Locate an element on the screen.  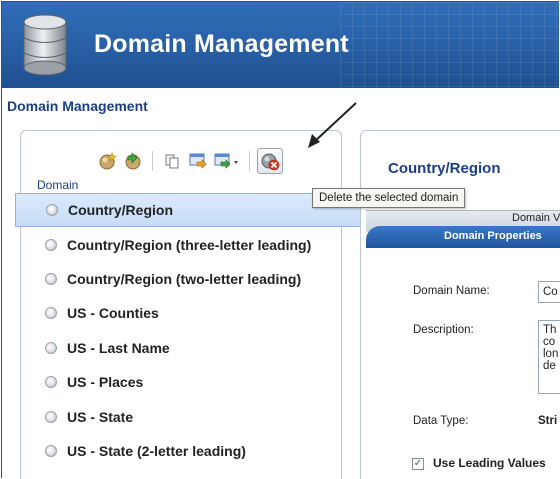
list-item: US - State (2-letter leading) is located at coordinates (190, 451).